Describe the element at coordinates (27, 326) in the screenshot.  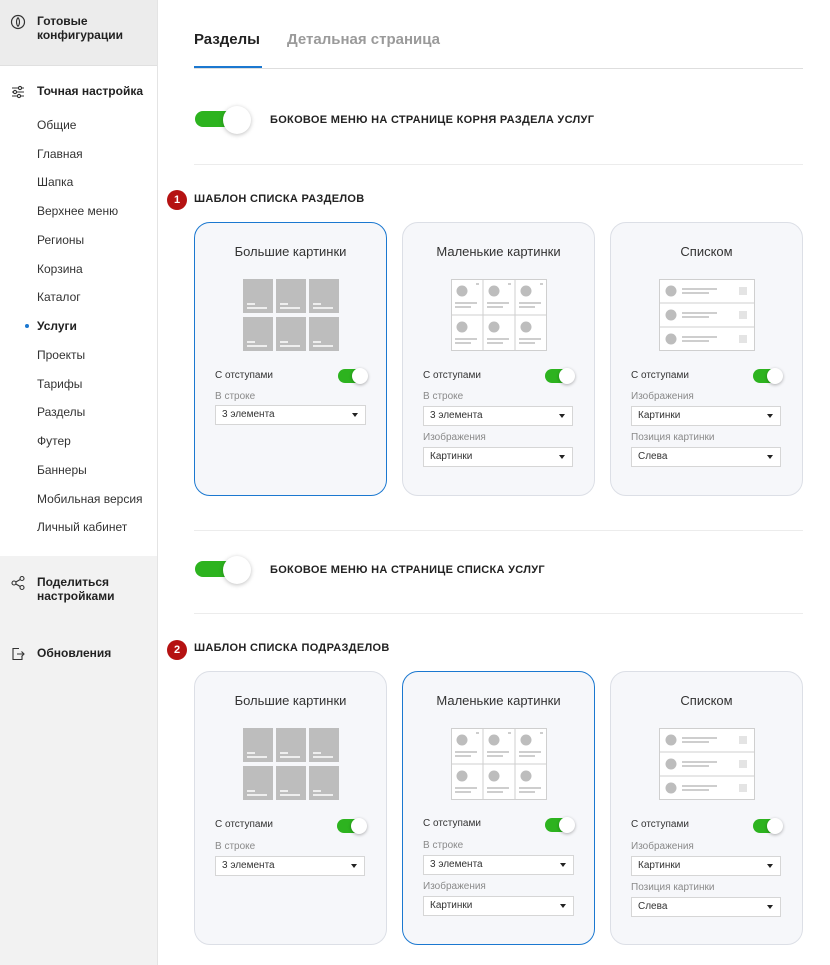
I see `active-dot` at that location.